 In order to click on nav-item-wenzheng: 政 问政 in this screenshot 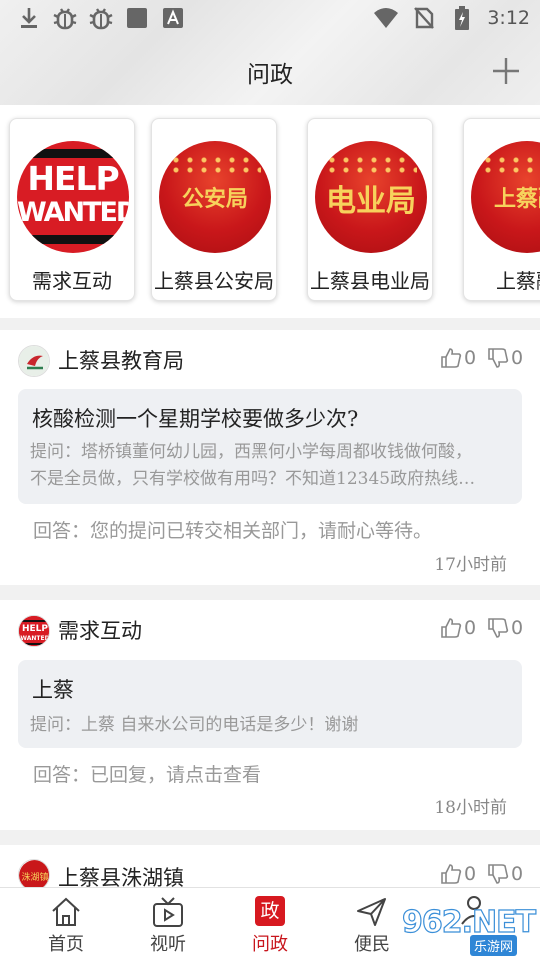, I will do `click(269, 924)`.